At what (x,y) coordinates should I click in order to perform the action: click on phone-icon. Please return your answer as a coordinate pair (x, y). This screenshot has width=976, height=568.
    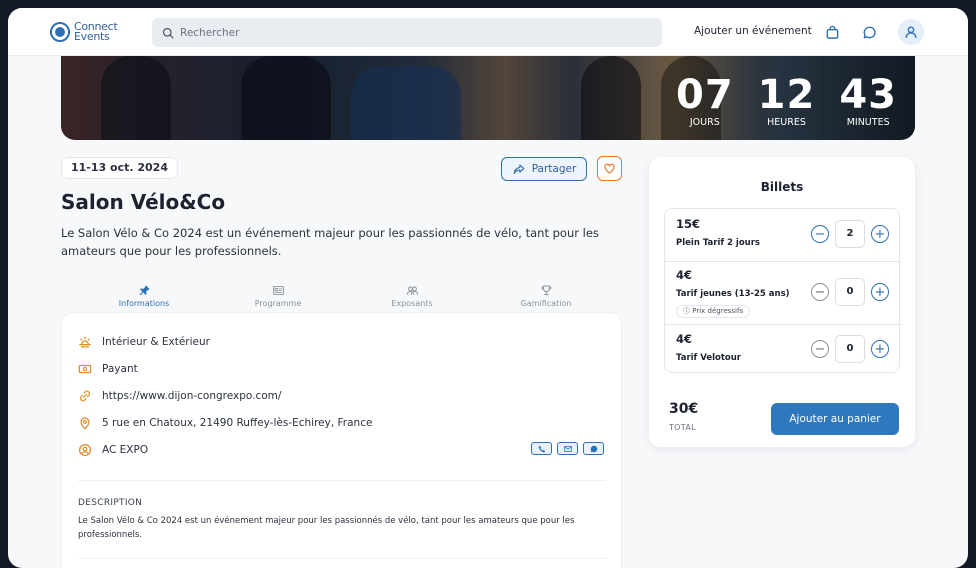
    Looking at the image, I should click on (541, 448).